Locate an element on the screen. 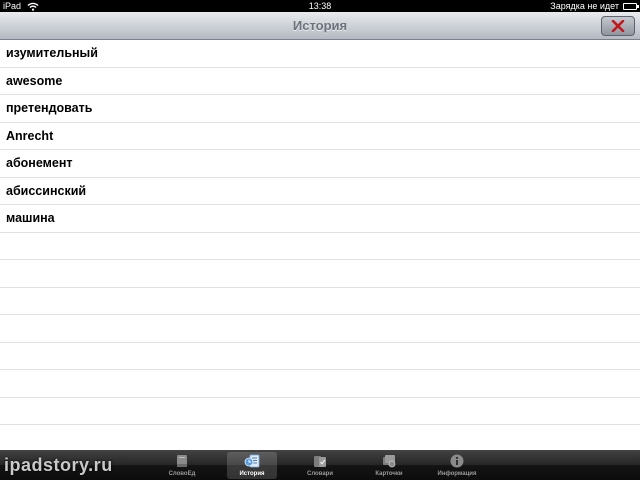 The image size is (640, 480). nav-bar: История is located at coordinates (320, 26).